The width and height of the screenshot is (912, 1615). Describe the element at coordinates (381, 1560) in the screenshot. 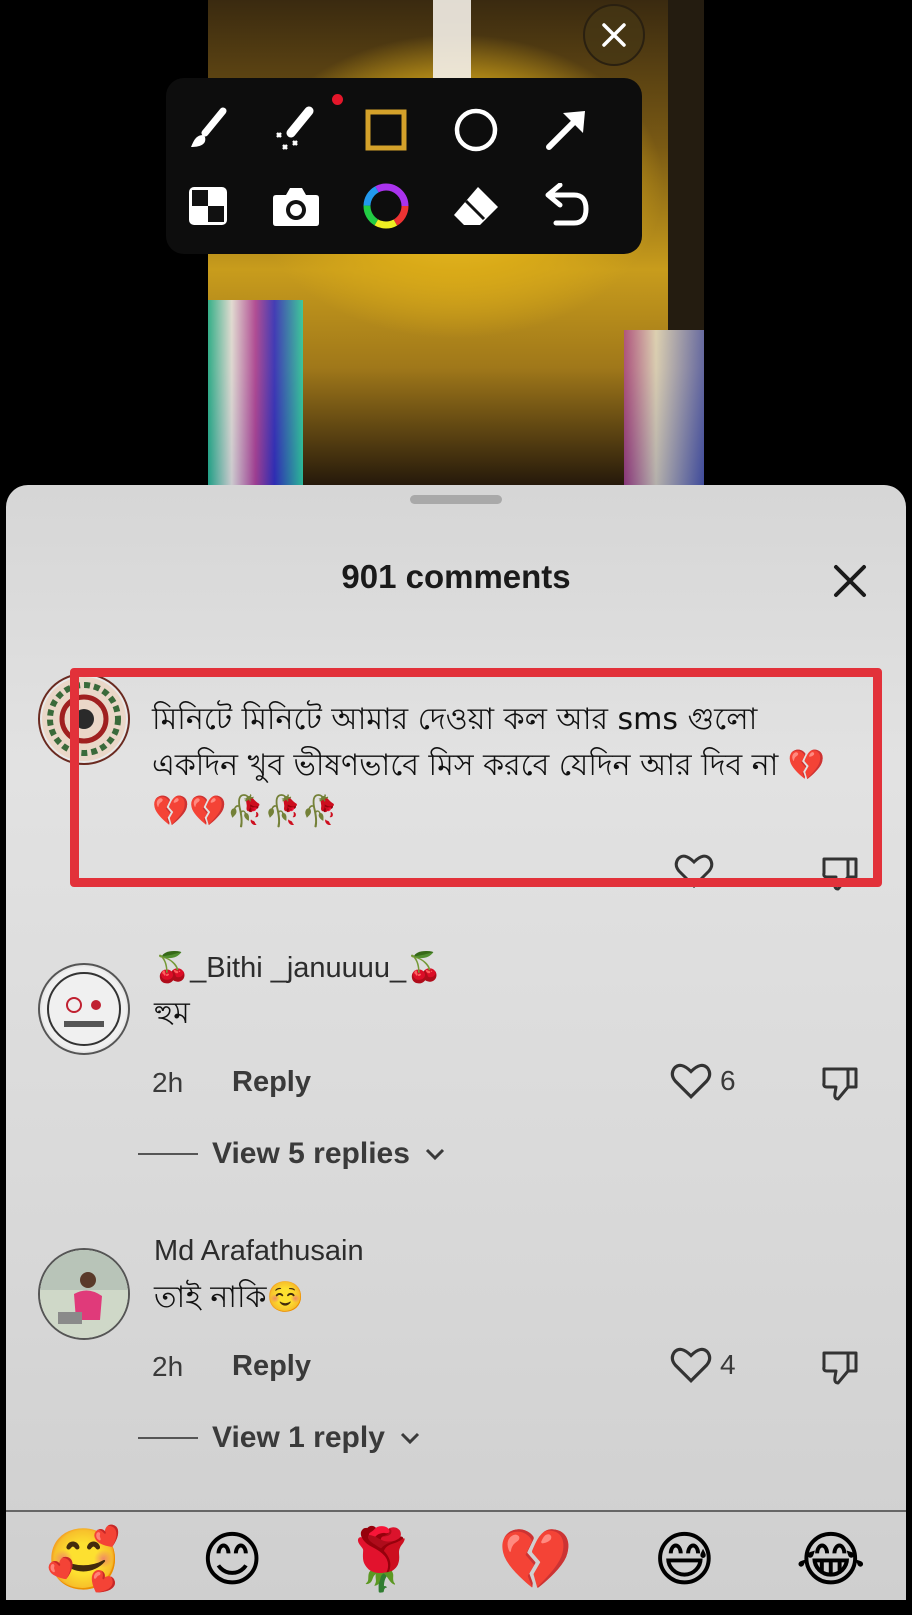

I see `emoji-button: 🌹` at that location.